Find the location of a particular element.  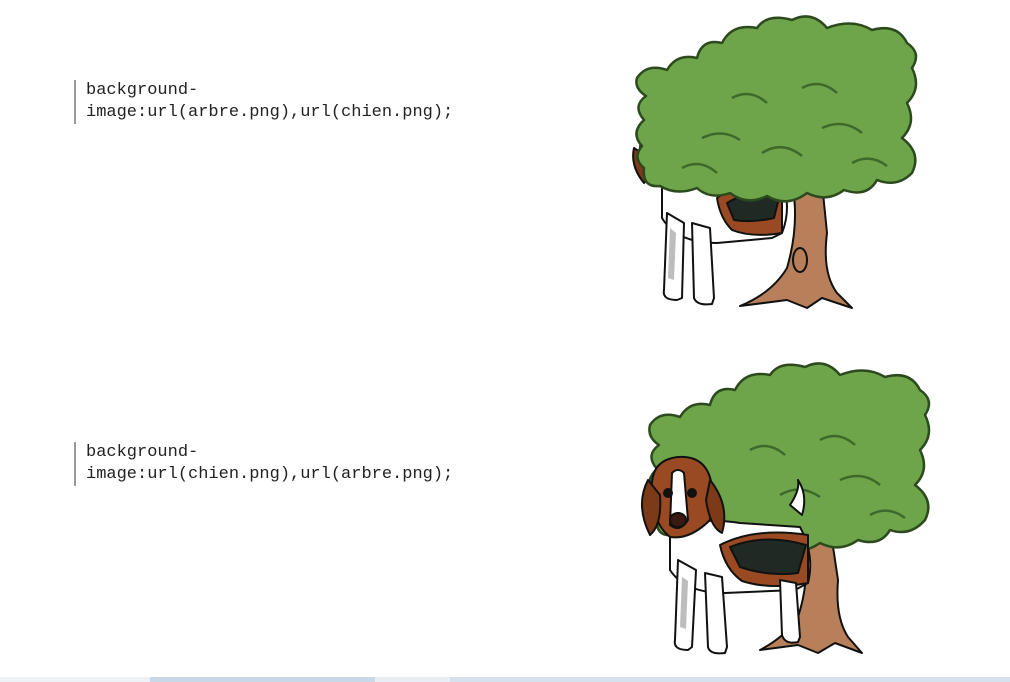

scrollbar-track is located at coordinates (505, 679).